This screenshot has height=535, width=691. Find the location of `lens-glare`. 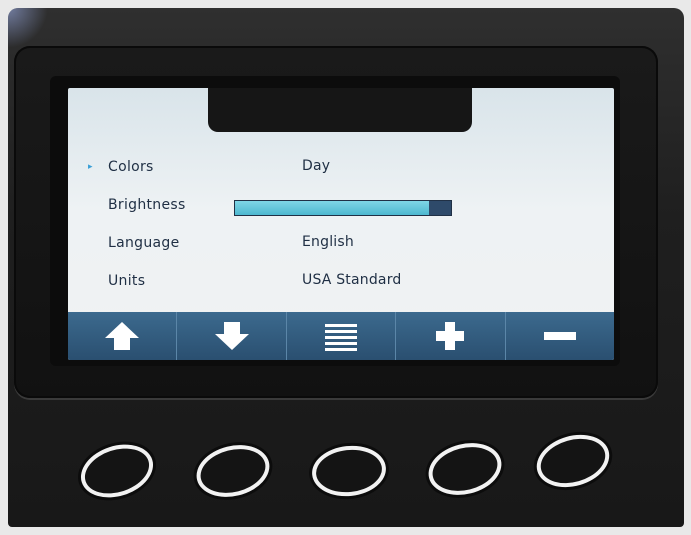

lens-glare is located at coordinates (28, 28).